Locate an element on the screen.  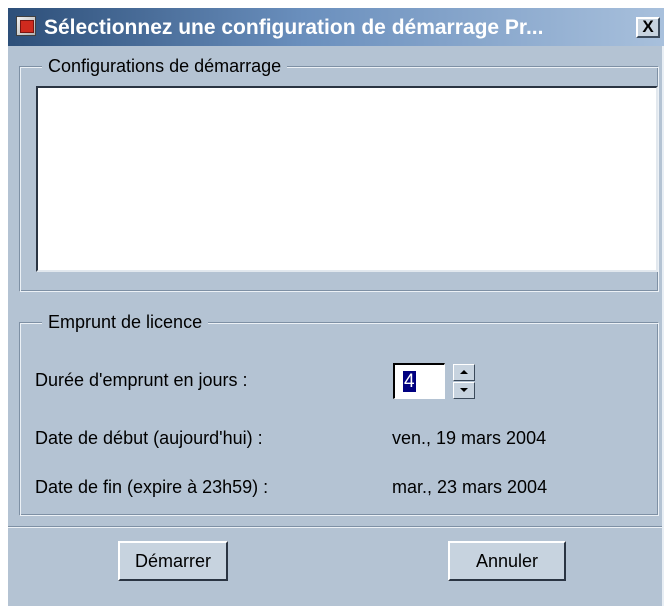
arrow-down-icon is located at coordinates (464, 390).